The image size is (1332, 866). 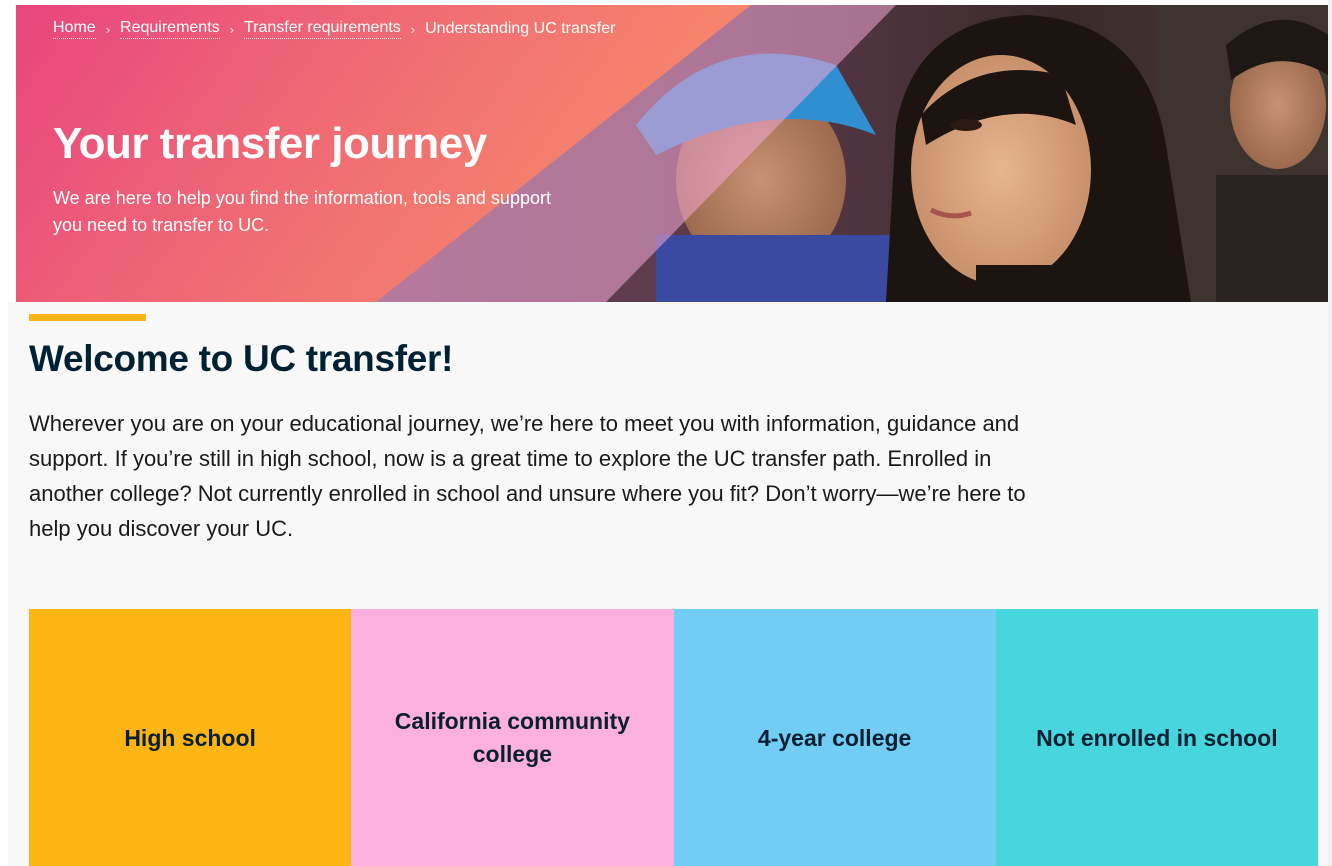 I want to click on breadcrumb-current-page: Understanding UC transfer, so click(x=520, y=28).